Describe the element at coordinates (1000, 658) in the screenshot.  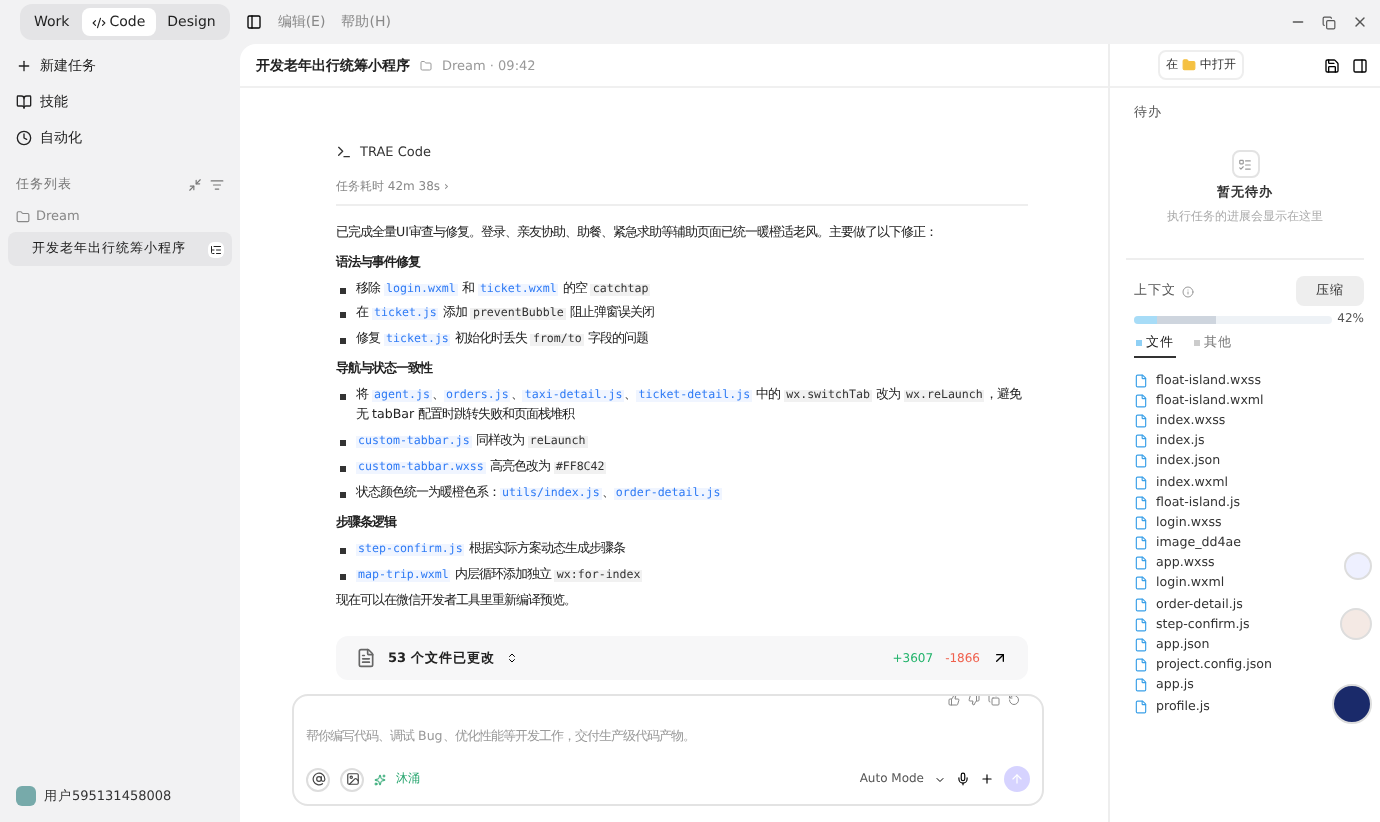
I see `open-icon` at that location.